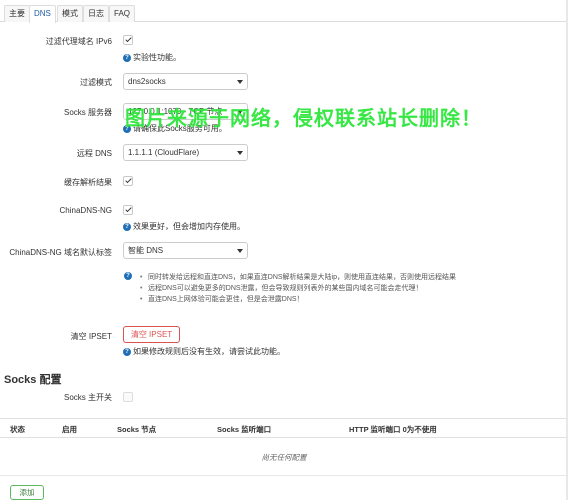  Describe the element at coordinates (69, 429) in the screenshot. I see `column-enabled: 启用` at that location.